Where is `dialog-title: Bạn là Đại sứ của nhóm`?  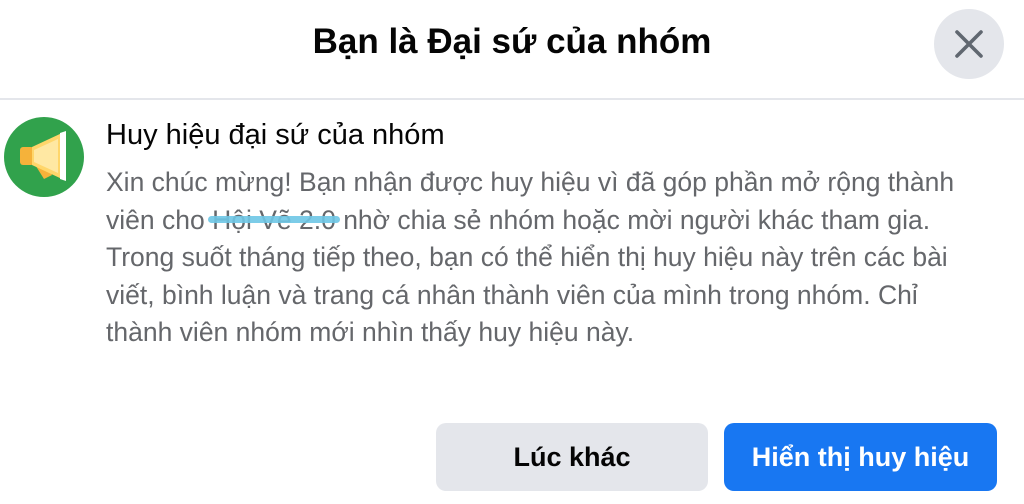 dialog-title: Bạn là Đại sứ của nhóm is located at coordinates (512, 41).